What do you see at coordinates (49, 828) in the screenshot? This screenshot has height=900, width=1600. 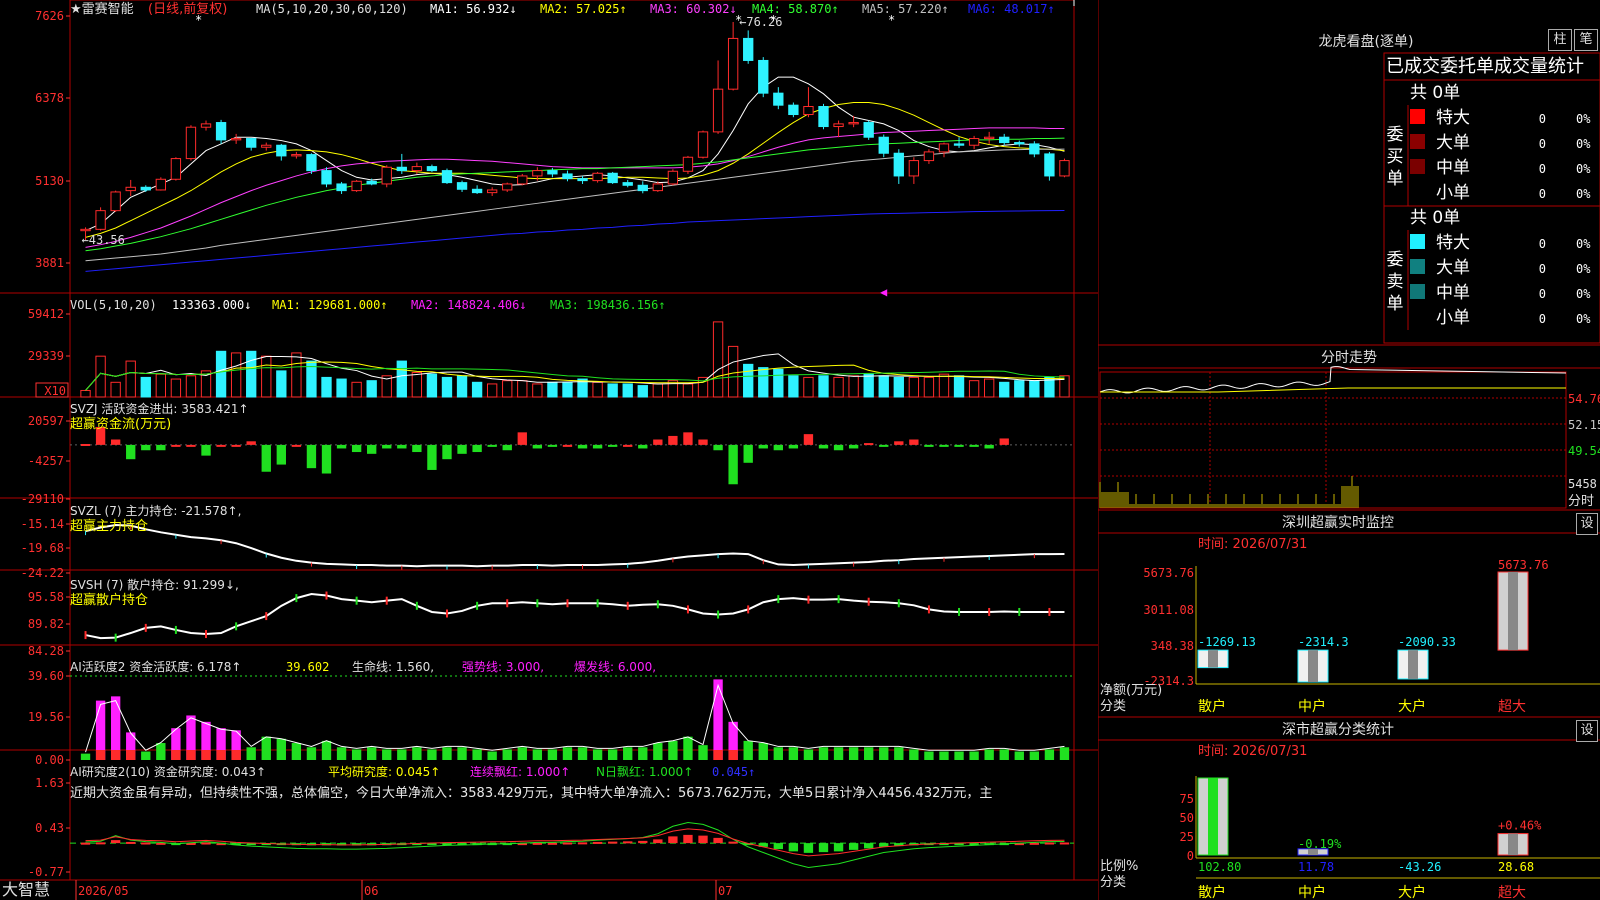 I see `ai2-axis-tick-label: 0.43` at bounding box center [49, 828].